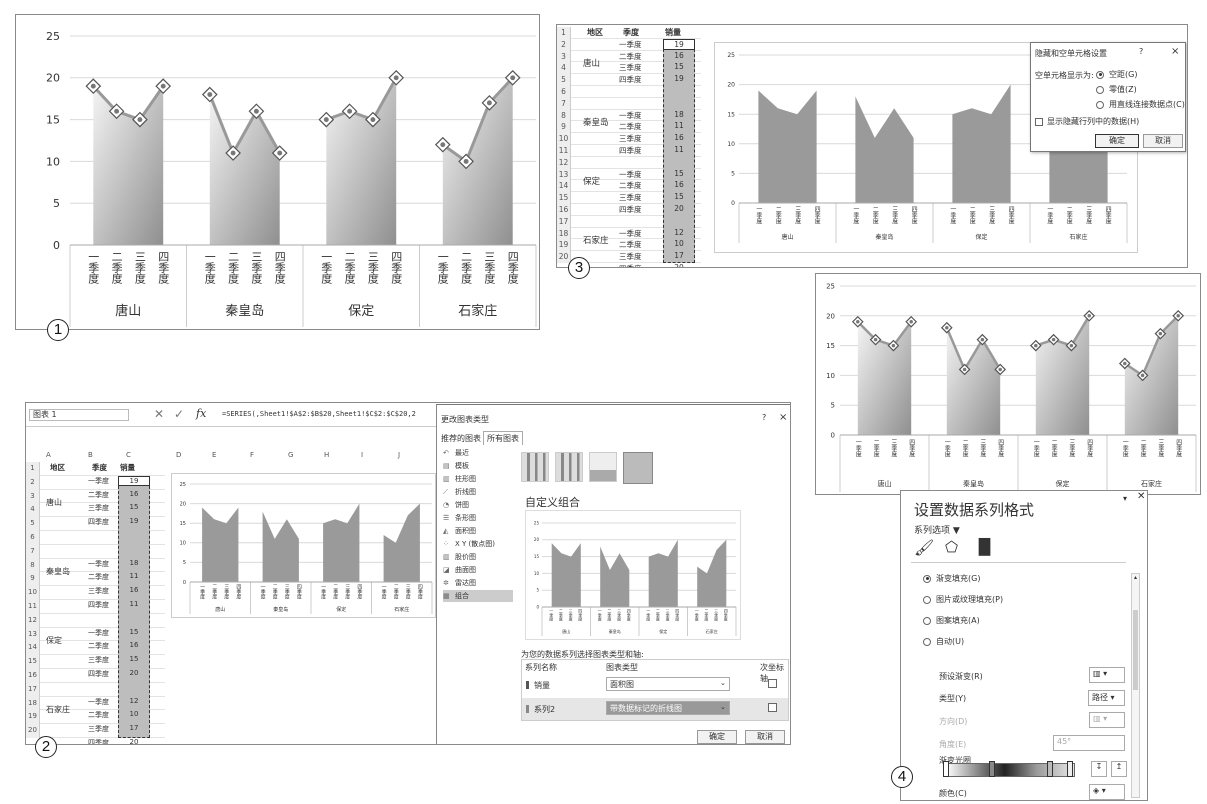 Image resolution: width=1207 pixels, height=804 pixels. What do you see at coordinates (596, 240) in the screenshot?
I see `region-cell: 石家庄` at bounding box center [596, 240].